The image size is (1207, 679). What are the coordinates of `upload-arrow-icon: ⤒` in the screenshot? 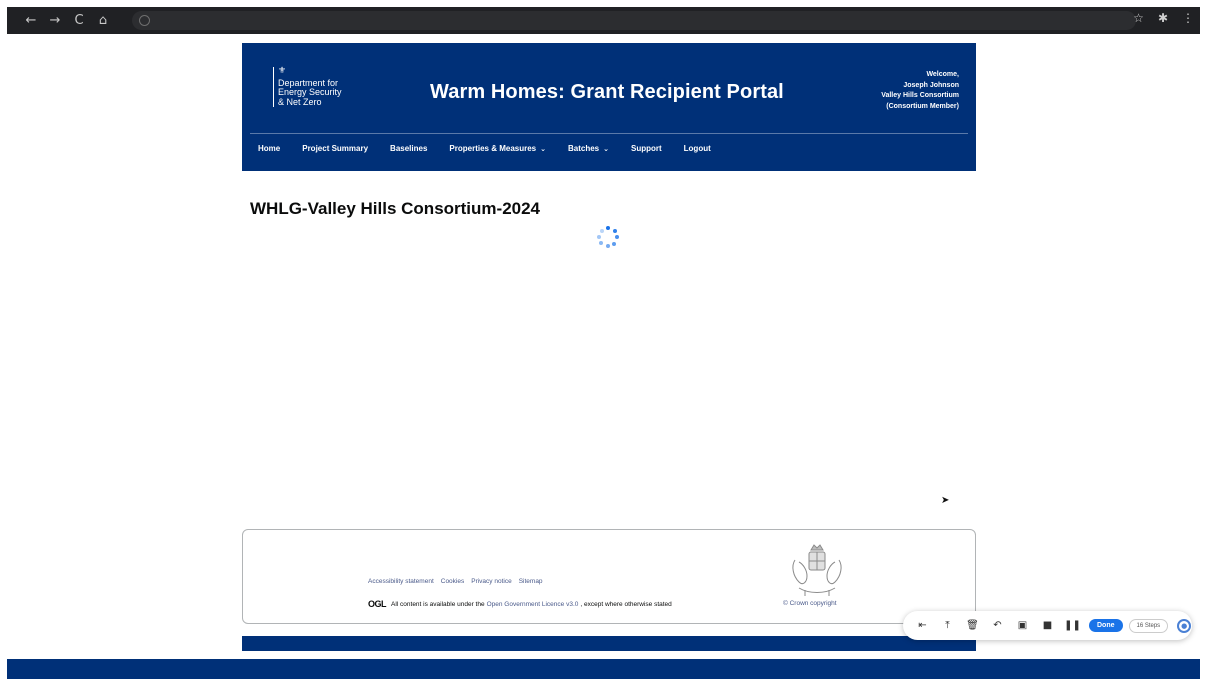 It's located at (947, 625).